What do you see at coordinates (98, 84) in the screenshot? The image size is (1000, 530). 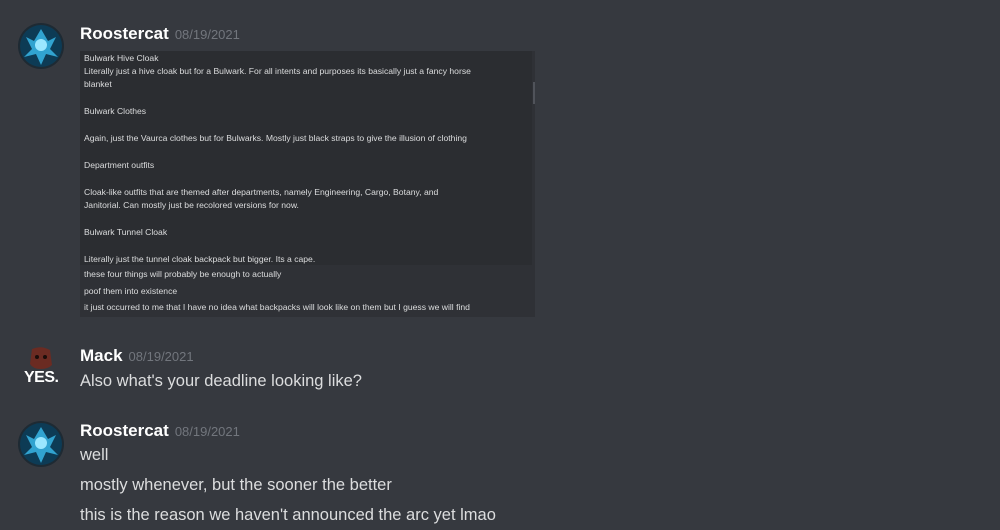 I see `attachment-line: blanket` at bounding box center [98, 84].